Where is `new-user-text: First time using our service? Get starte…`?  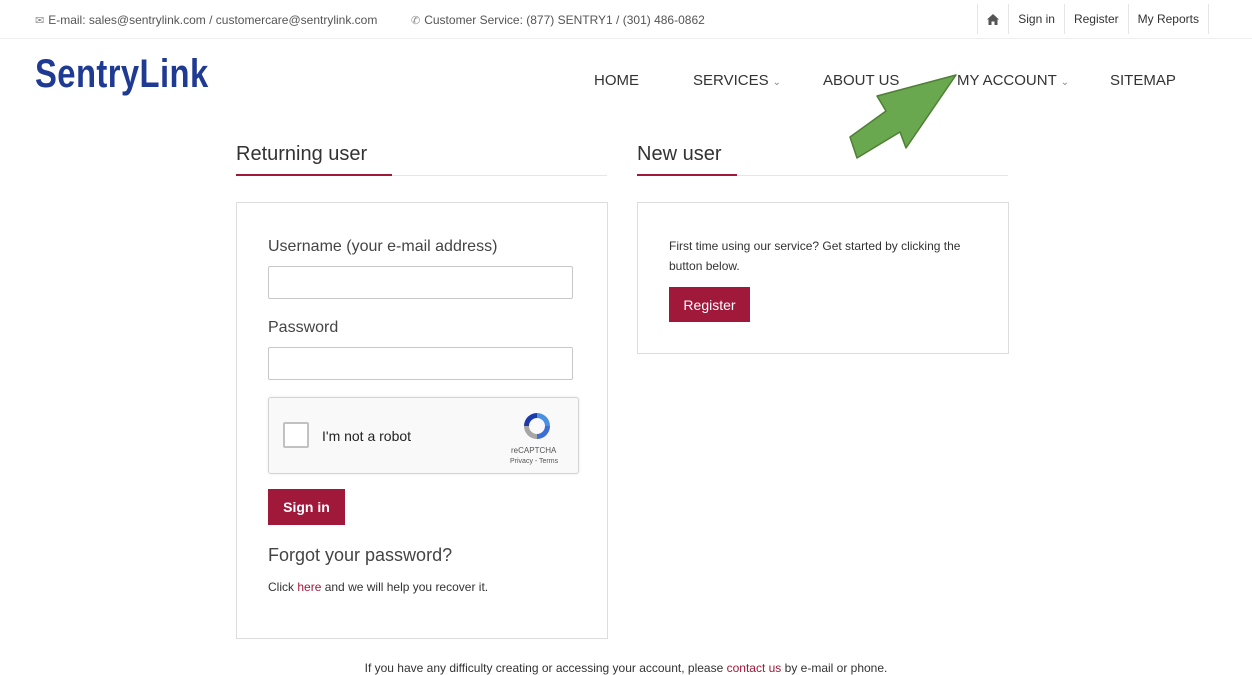 new-user-text: First time using our service? Get starte… is located at coordinates (815, 256).